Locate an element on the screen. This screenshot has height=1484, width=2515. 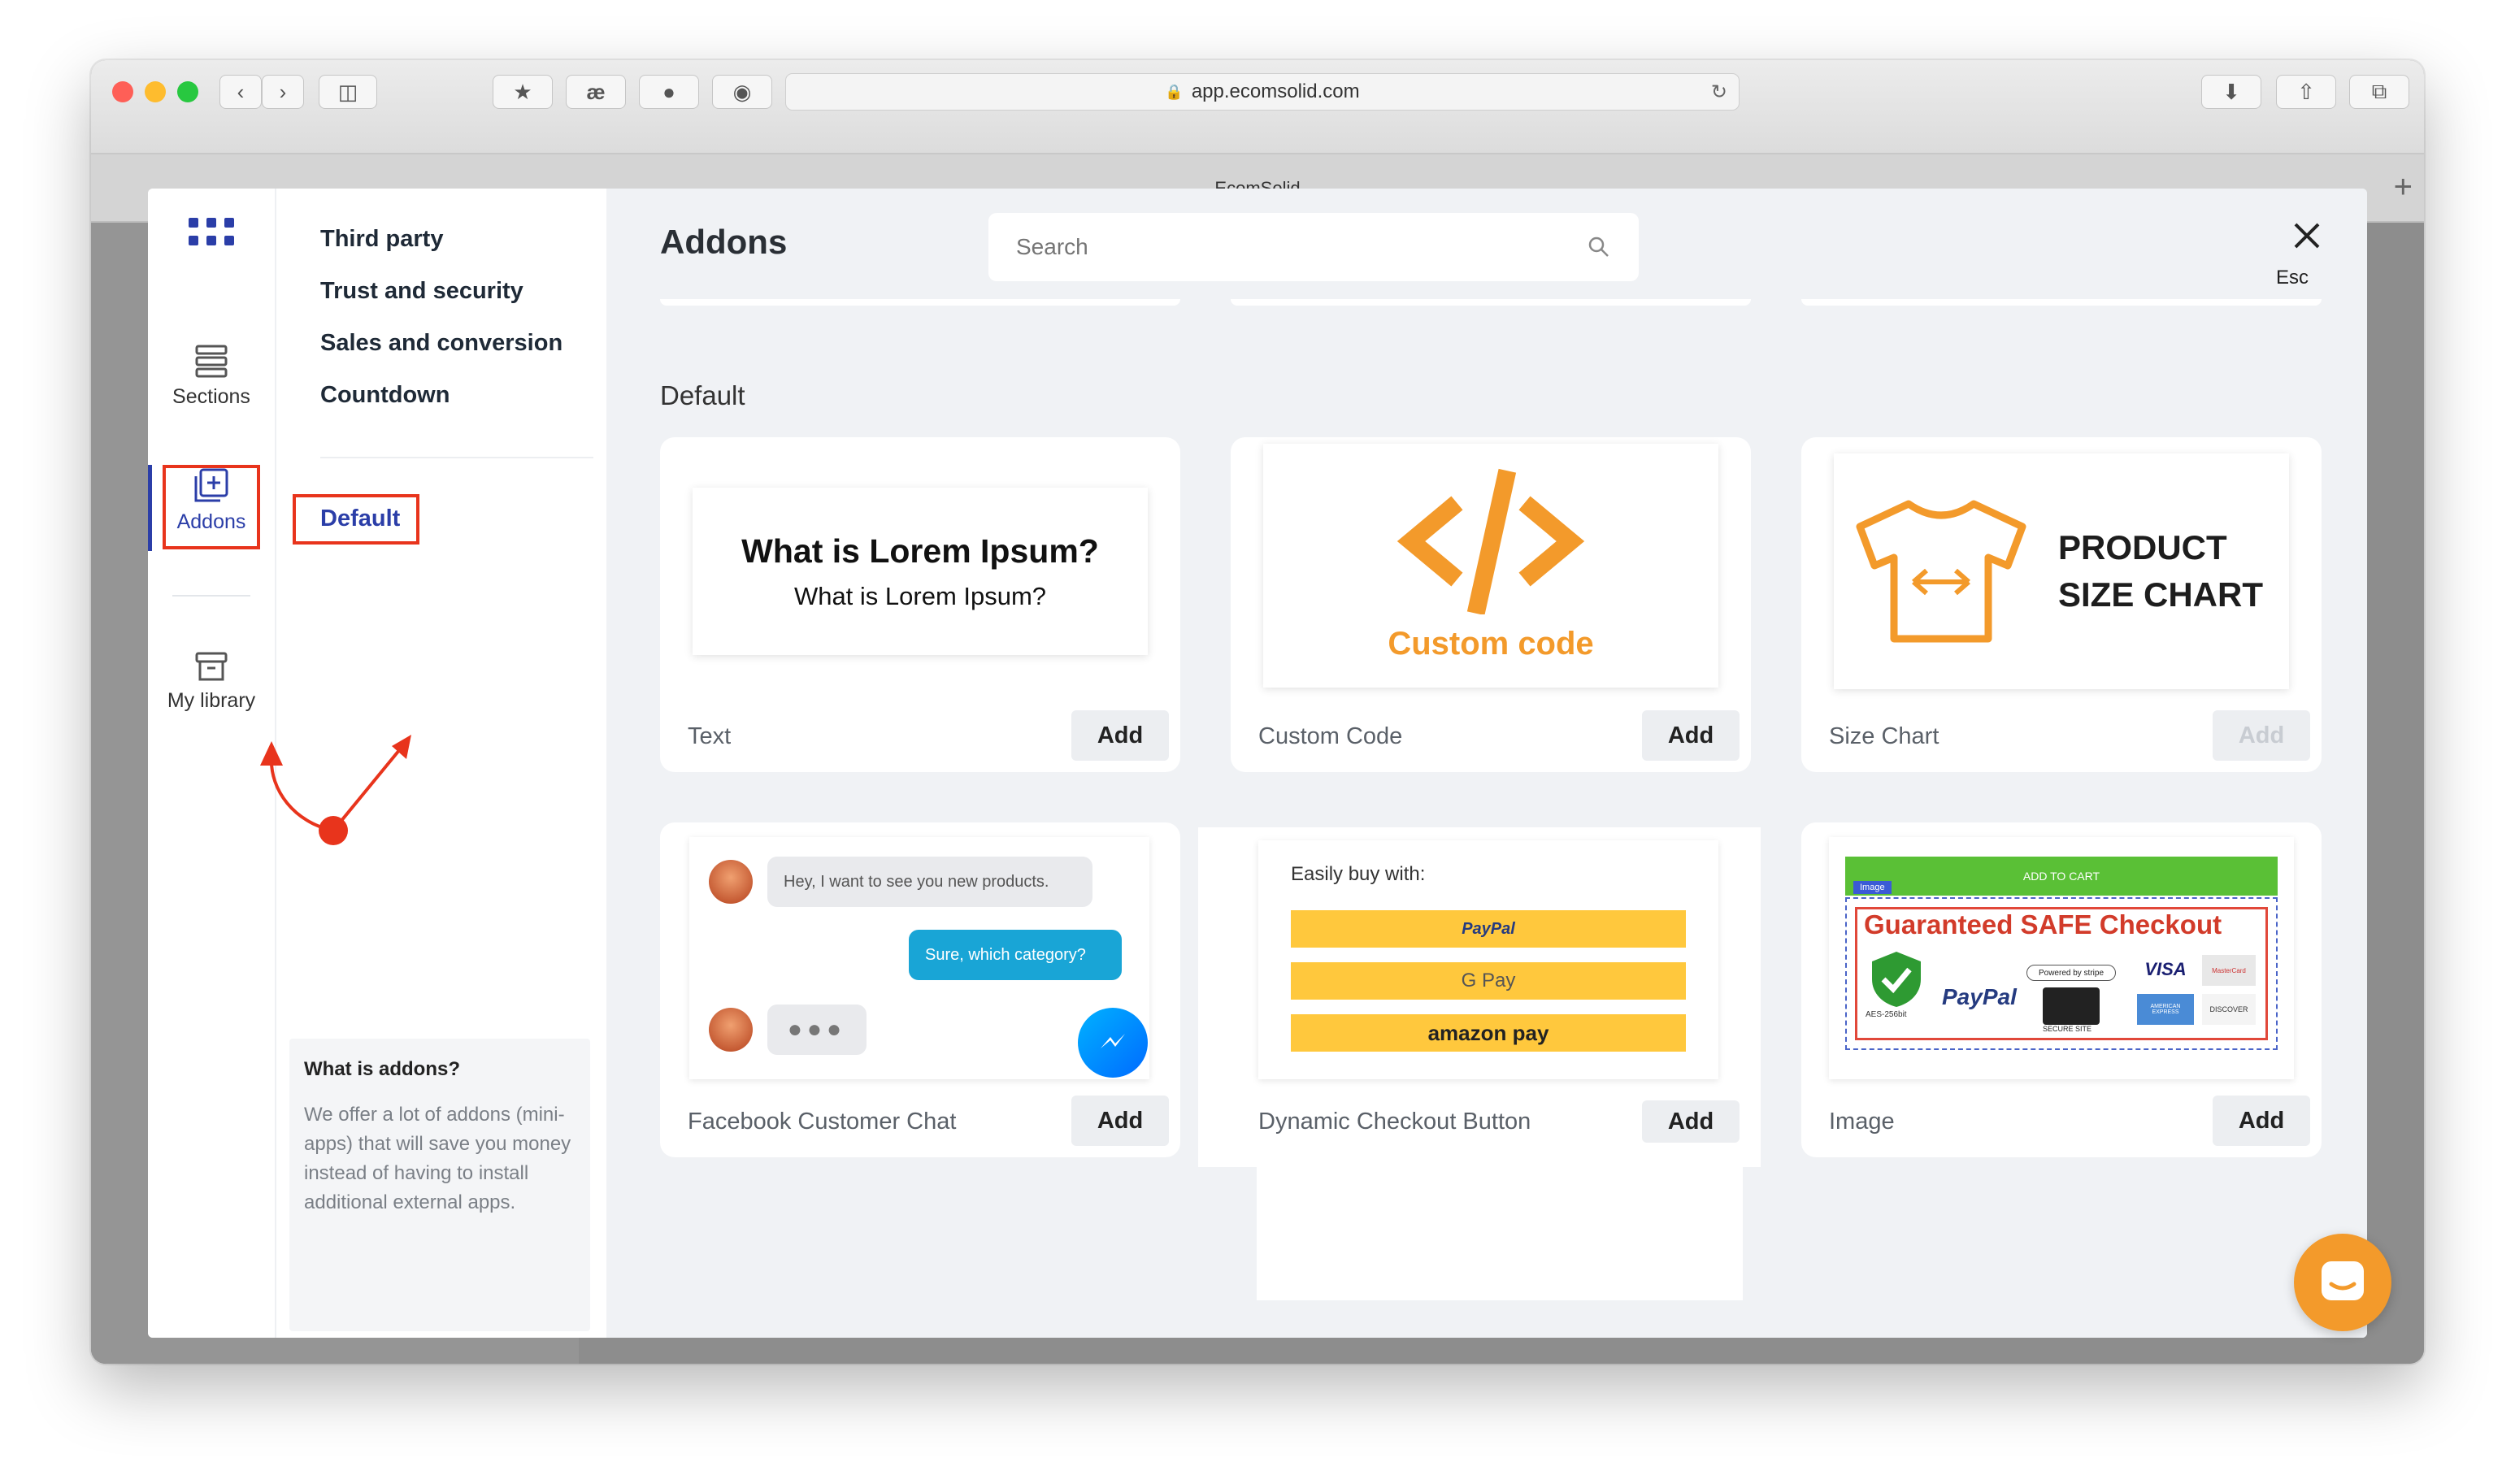
card-label: Image is located at coordinates (1862, 1122).